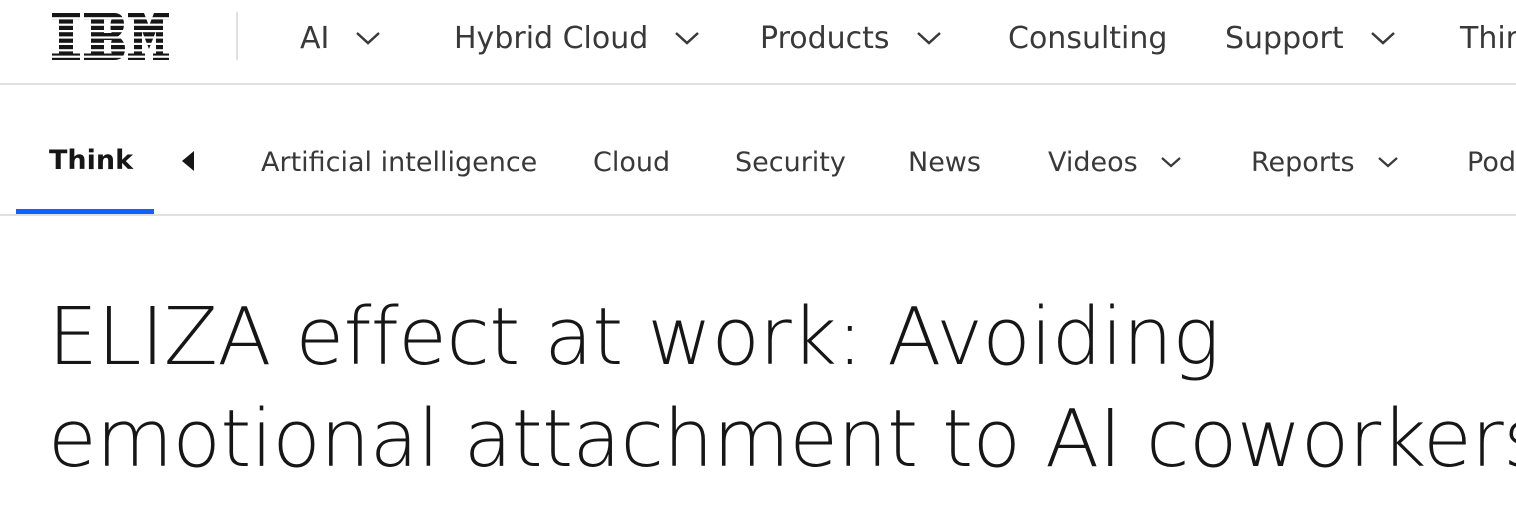 The width and height of the screenshot is (1516, 510). I want to click on sub-nav-item-cloud: Cloud, so click(631, 162).